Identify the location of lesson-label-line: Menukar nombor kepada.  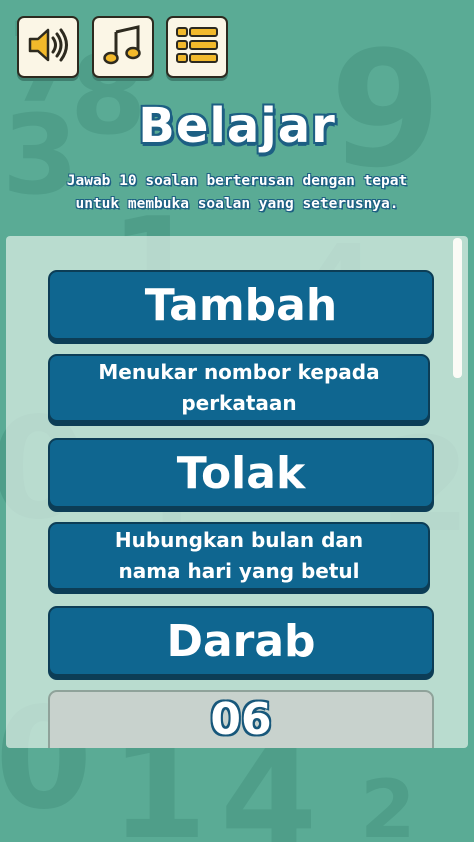
(239, 372).